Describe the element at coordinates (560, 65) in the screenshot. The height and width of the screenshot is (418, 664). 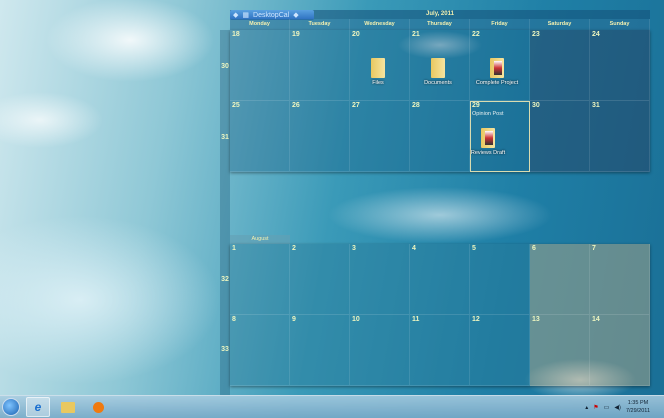
I see `day-cell: 23` at that location.